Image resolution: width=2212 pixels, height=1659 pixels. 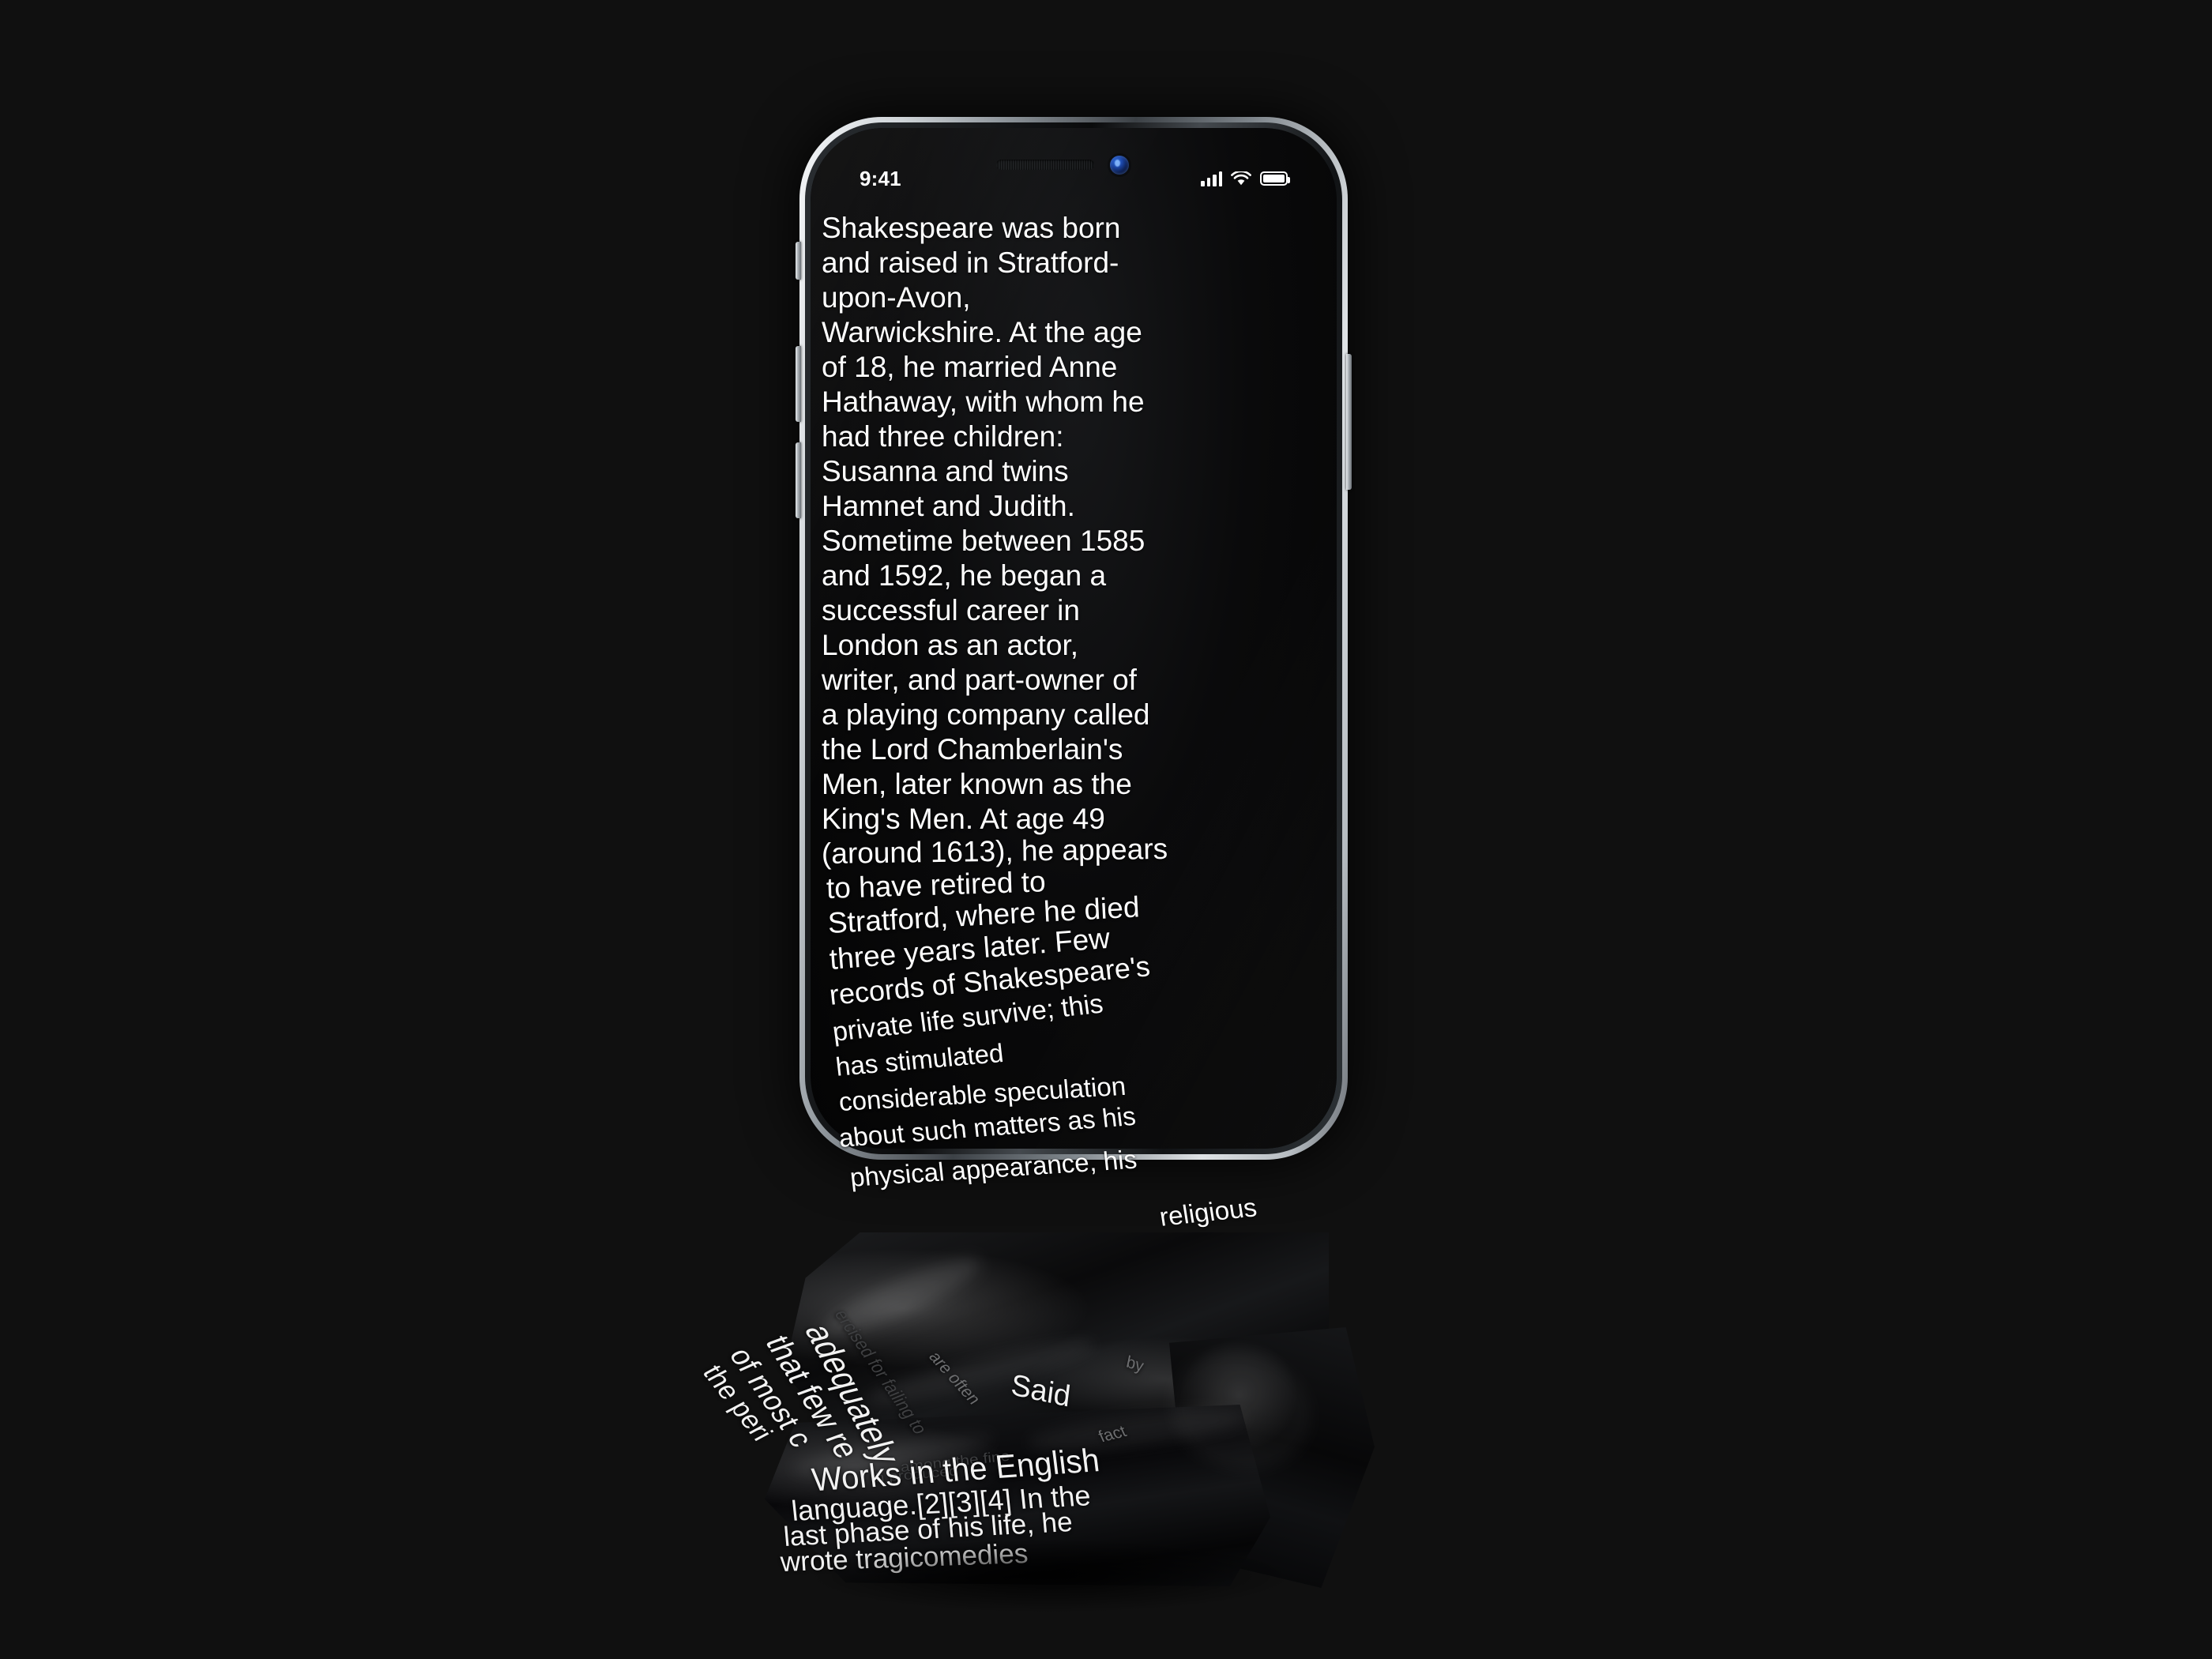 What do you see at coordinates (799, 261) in the screenshot?
I see `silent-switch` at bounding box center [799, 261].